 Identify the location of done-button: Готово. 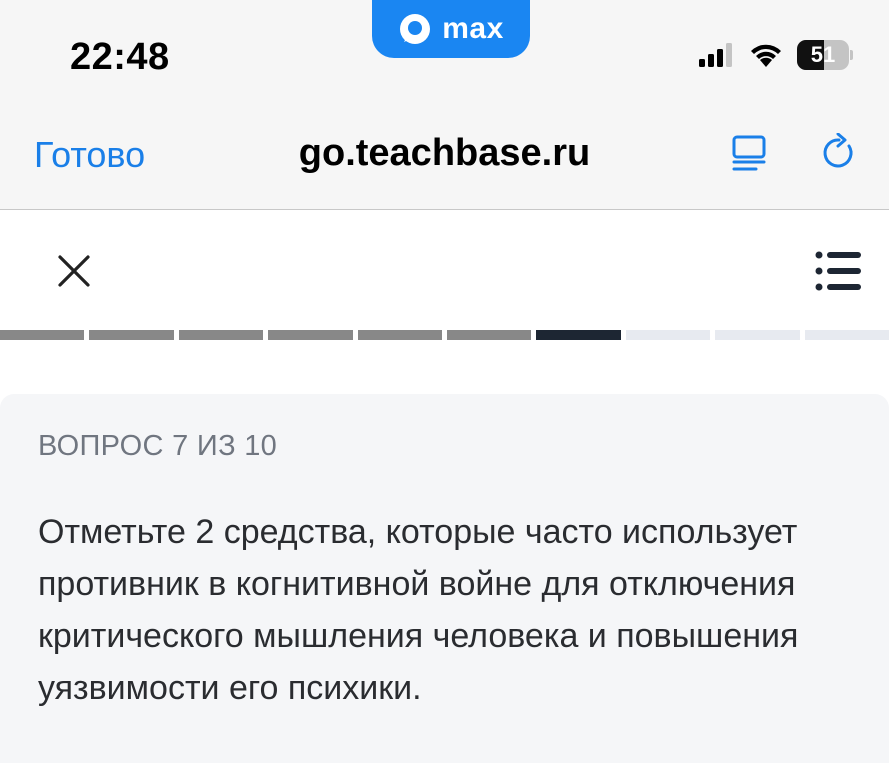
(89, 155).